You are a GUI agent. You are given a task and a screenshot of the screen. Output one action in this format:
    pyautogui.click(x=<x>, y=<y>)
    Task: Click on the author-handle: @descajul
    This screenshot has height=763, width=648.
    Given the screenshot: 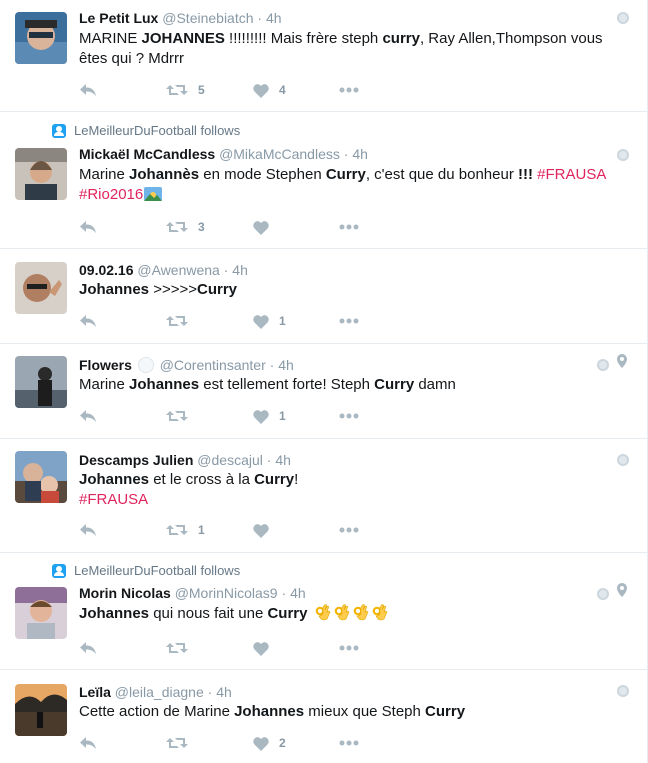 What is the action you would take?
    pyautogui.click(x=230, y=460)
    